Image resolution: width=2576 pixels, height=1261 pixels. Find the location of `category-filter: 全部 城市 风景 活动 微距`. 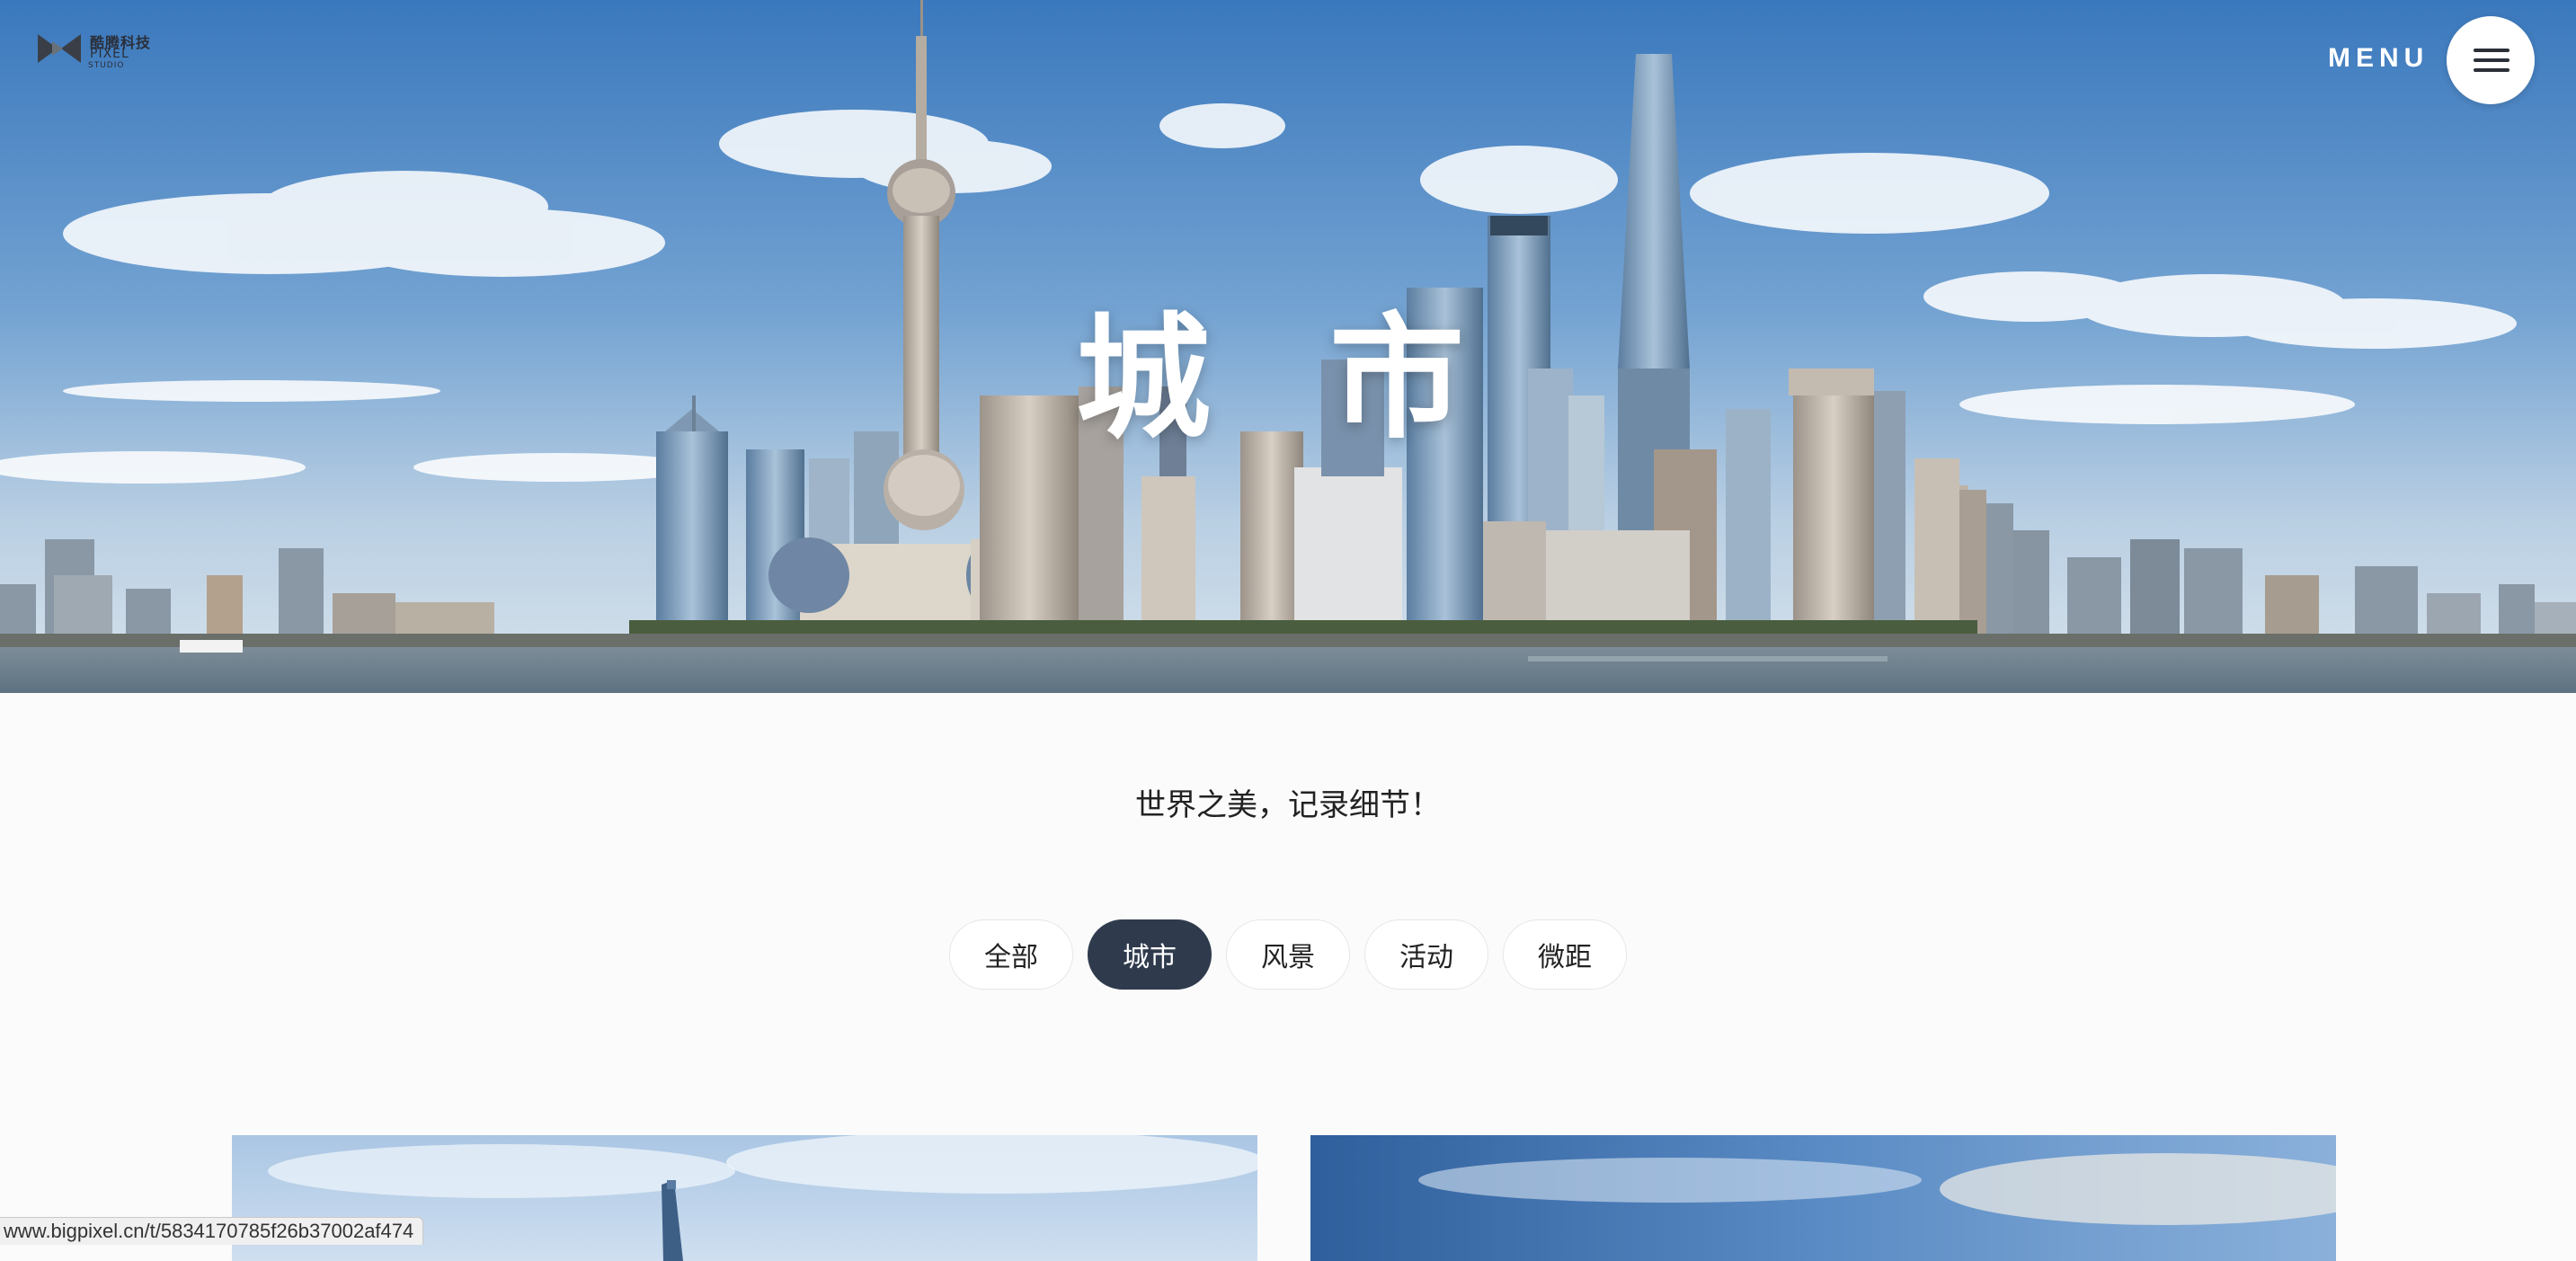

category-filter: 全部 城市 风景 活动 微距 is located at coordinates (1288, 954).